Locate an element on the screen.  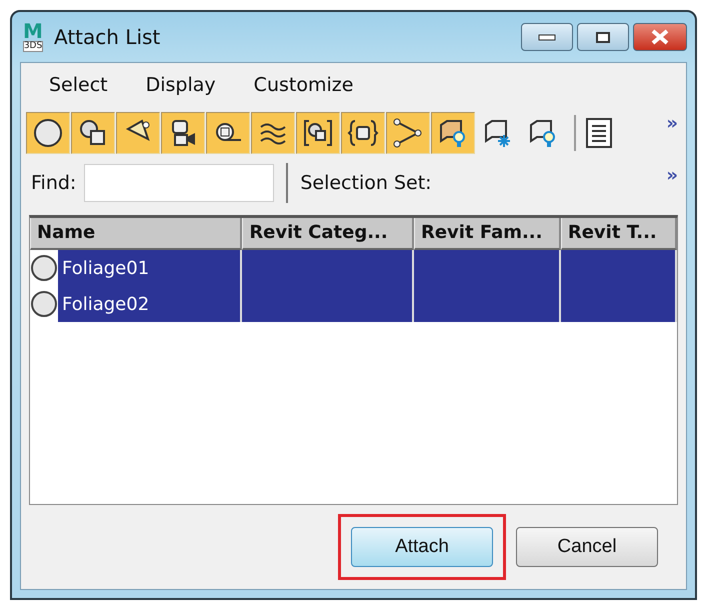
branch-icon is located at coordinates (408, 133).